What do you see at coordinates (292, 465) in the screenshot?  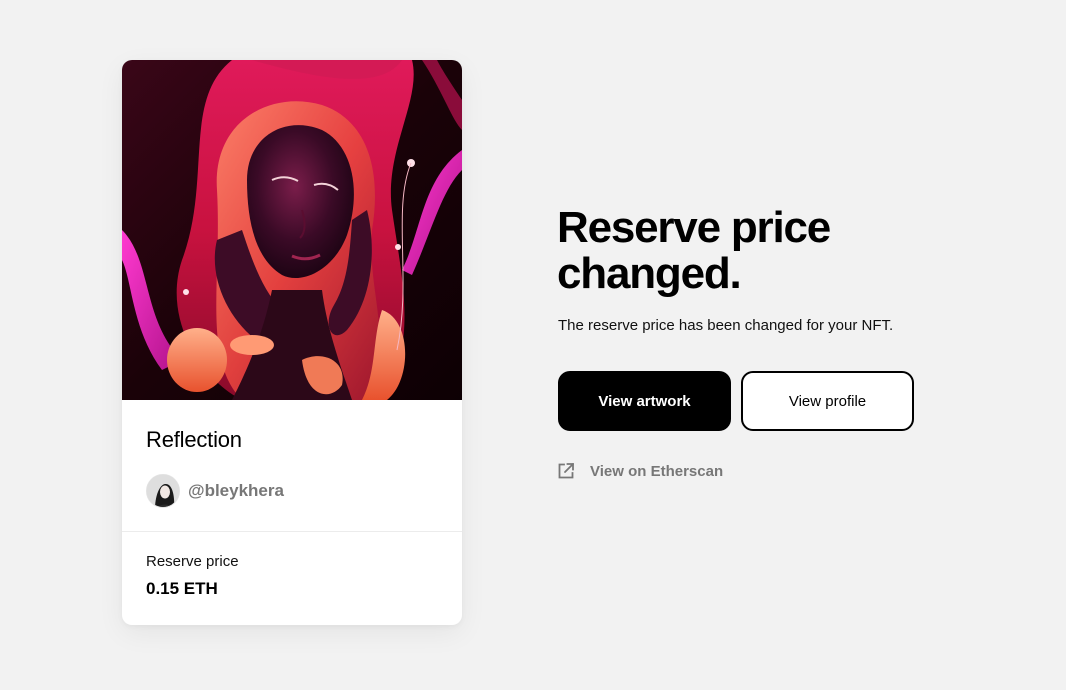 I see `card-info: Reflection @bleykhera` at bounding box center [292, 465].